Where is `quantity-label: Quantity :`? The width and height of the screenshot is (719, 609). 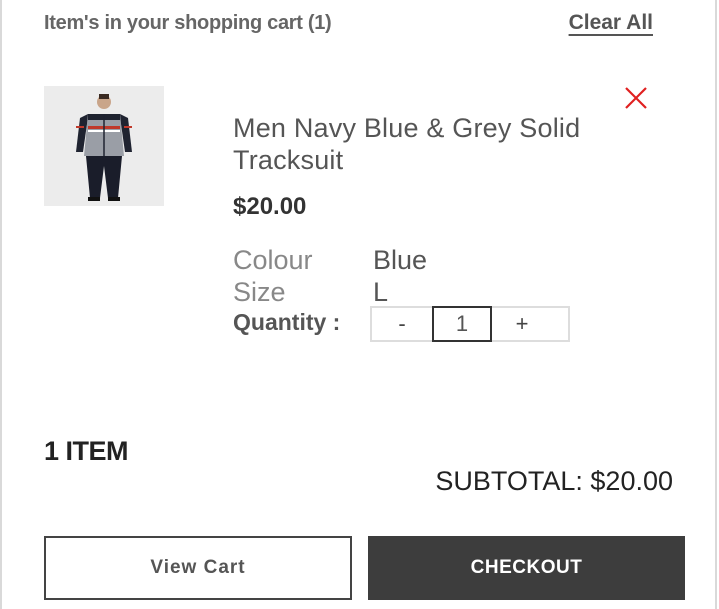 quantity-label: Quantity : is located at coordinates (287, 322).